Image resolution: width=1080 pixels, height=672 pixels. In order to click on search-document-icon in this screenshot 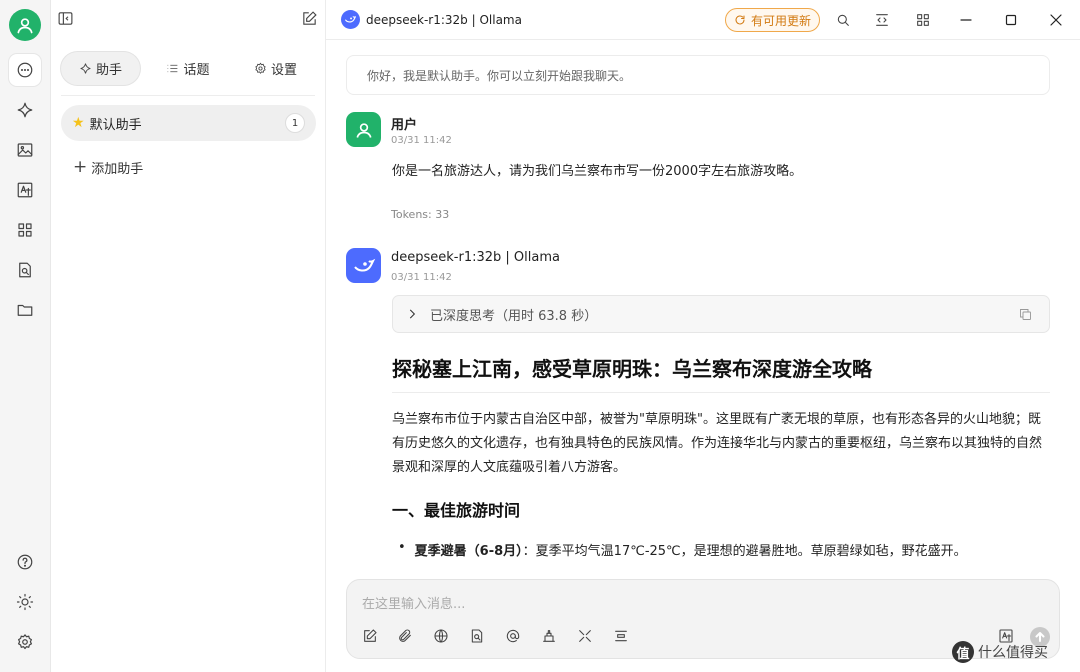, I will do `click(25, 270)`.